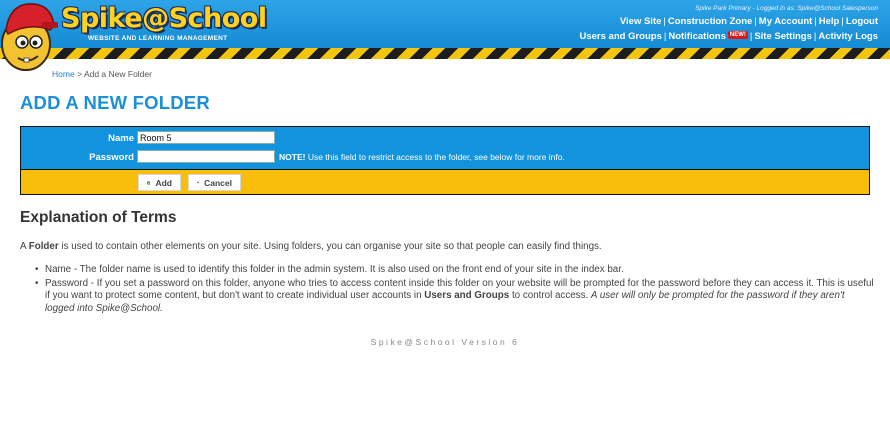 This screenshot has height=431, width=890. What do you see at coordinates (206, 156) in the screenshot?
I see `folder-password-input` at bounding box center [206, 156].